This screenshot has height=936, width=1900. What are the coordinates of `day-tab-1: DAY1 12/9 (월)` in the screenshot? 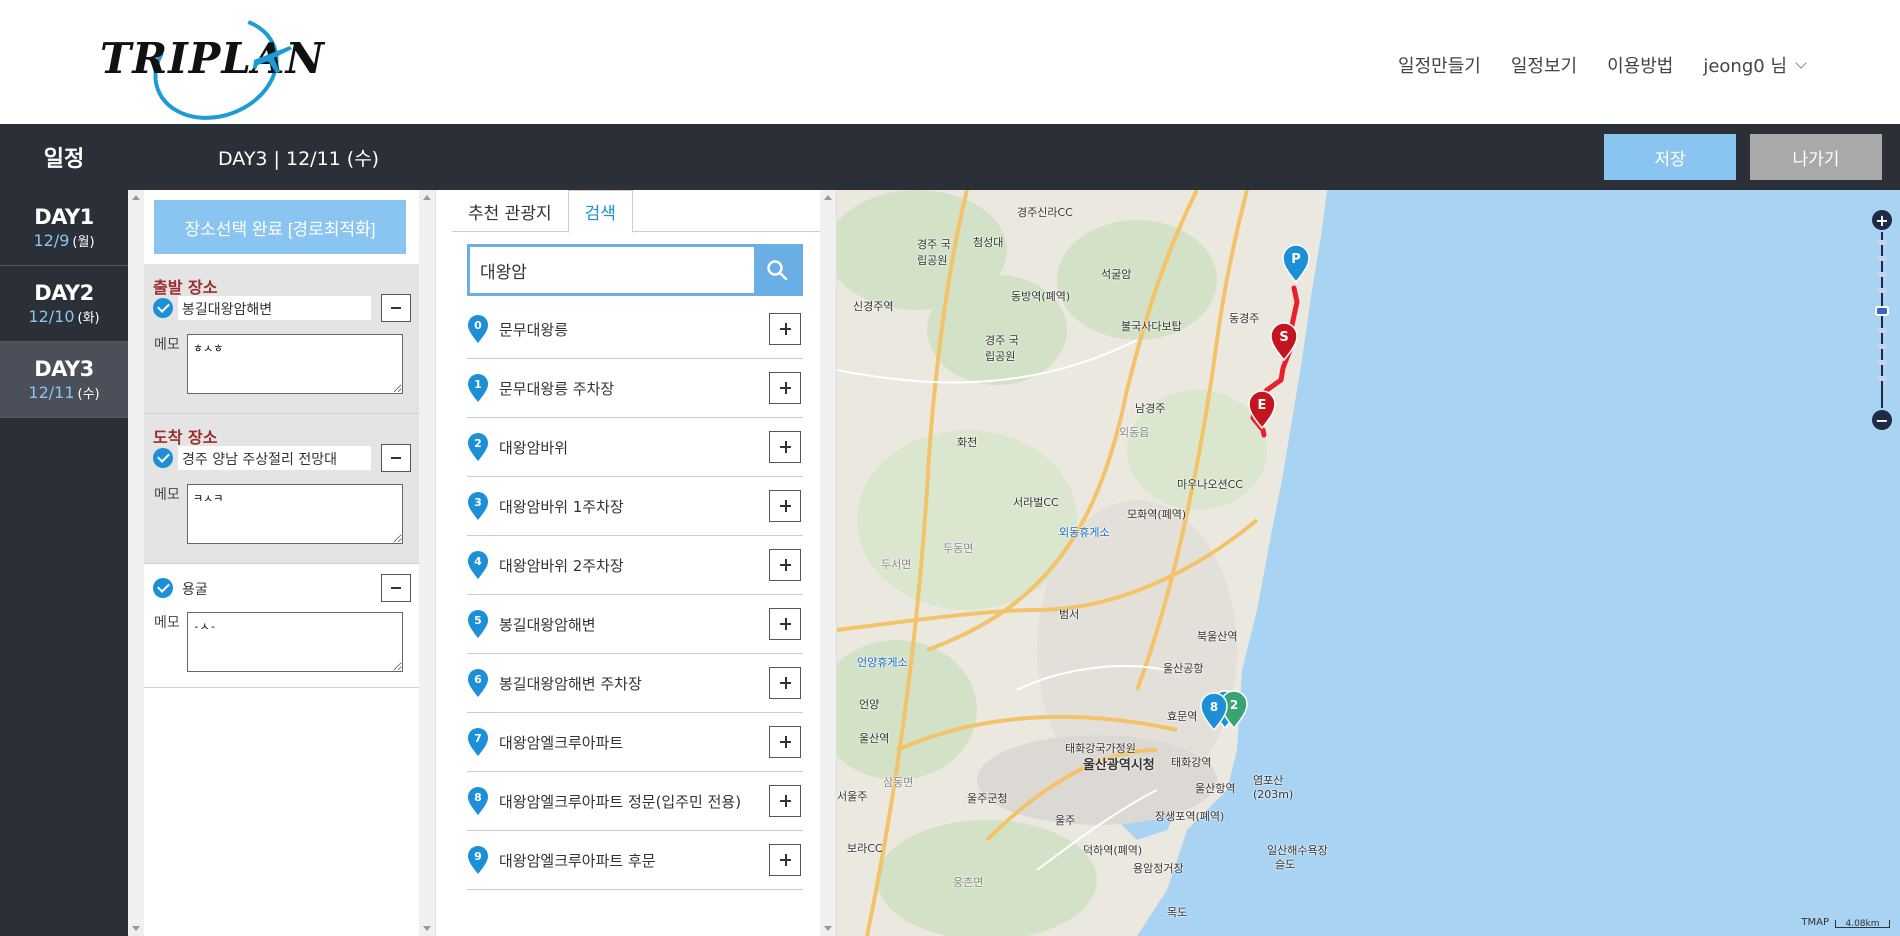 It's located at (64, 228).